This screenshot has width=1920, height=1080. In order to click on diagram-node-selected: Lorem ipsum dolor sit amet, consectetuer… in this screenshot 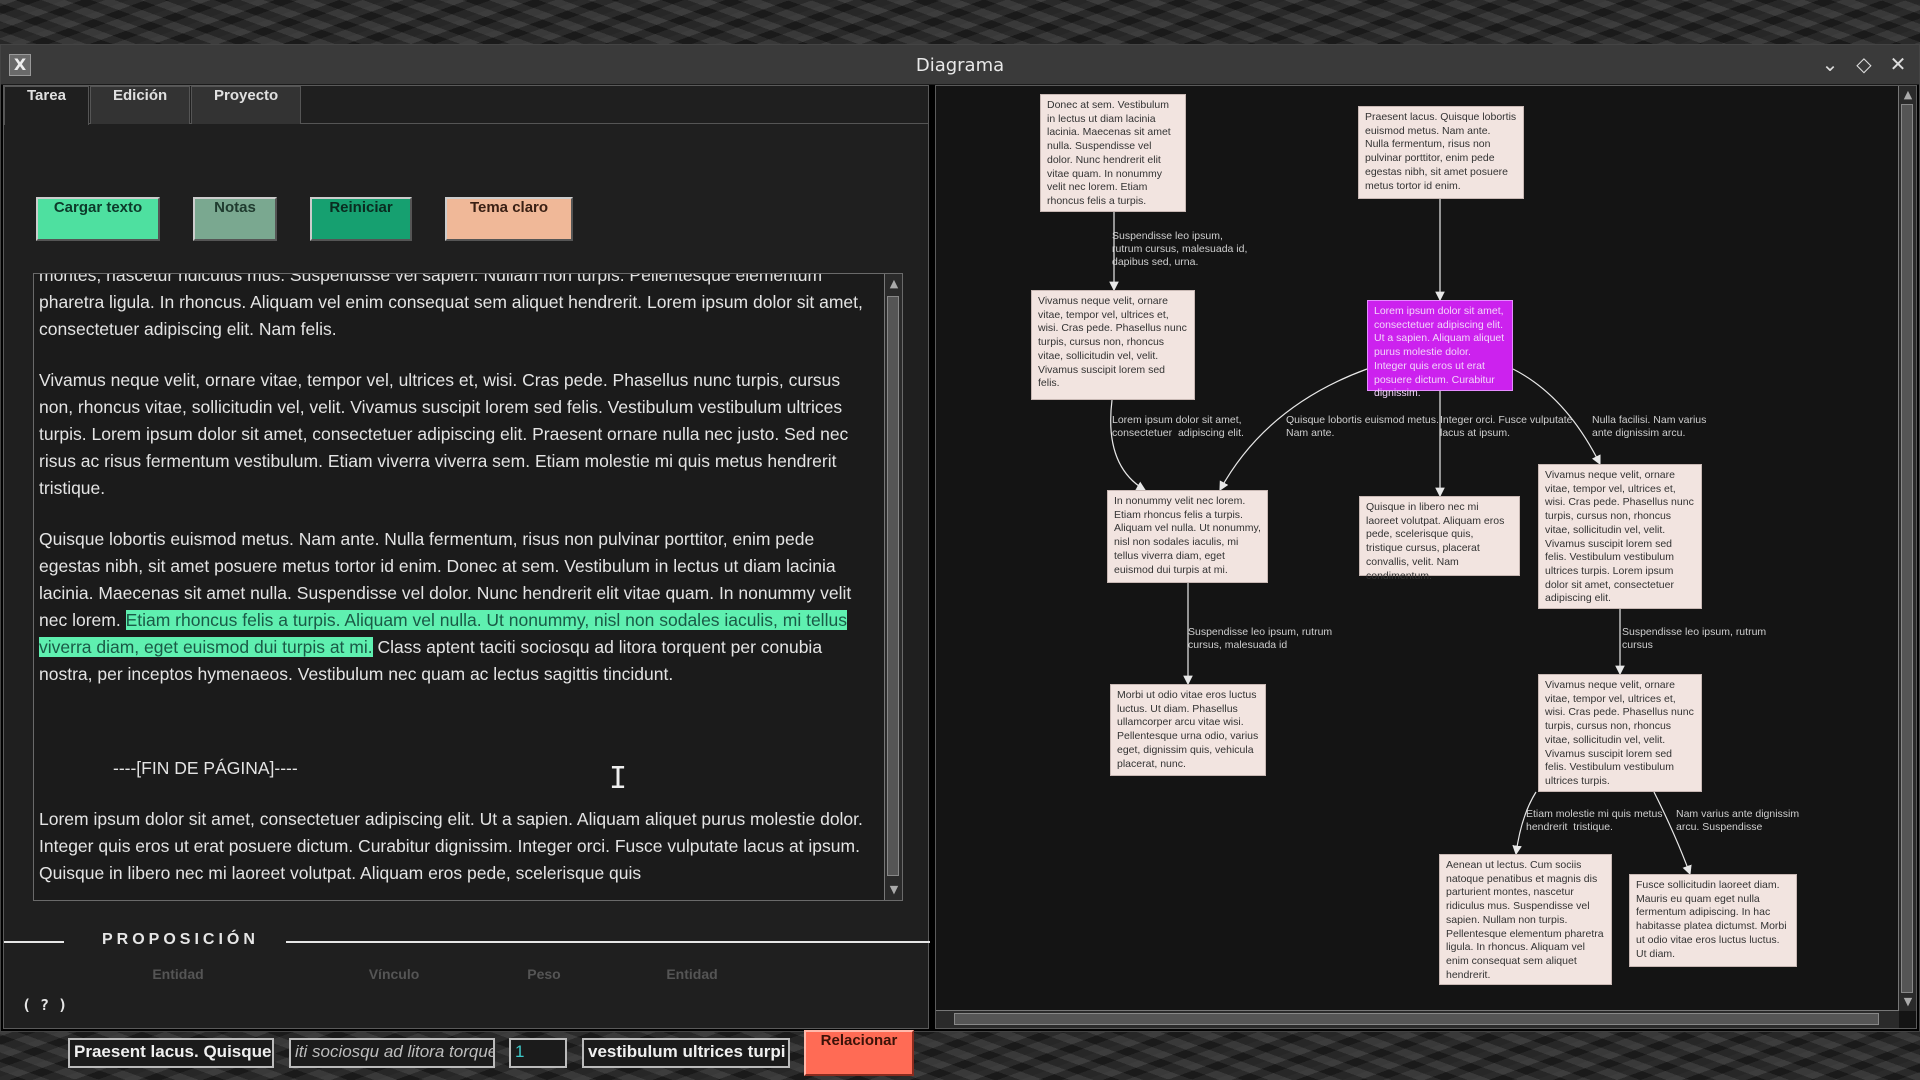, I will do `click(1440, 349)`.